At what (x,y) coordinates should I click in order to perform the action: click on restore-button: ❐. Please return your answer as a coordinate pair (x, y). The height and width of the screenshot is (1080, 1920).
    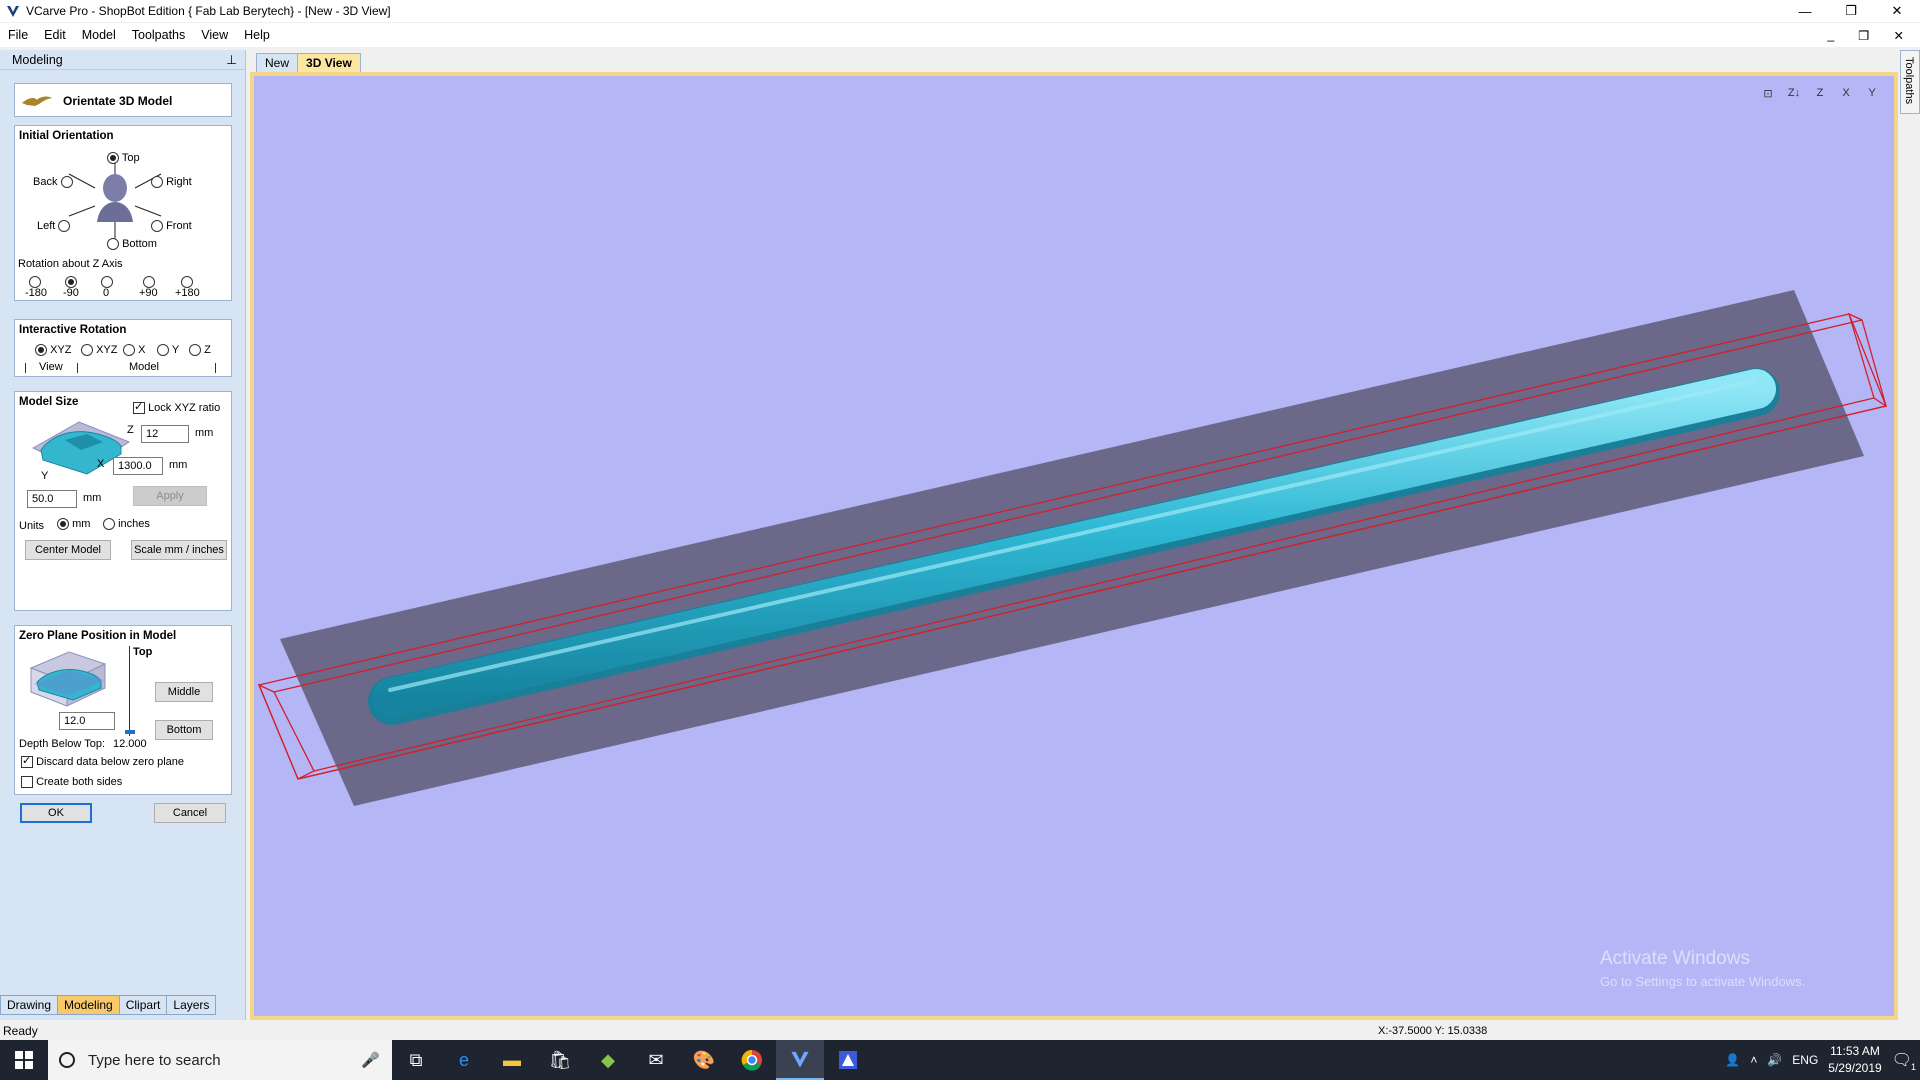
    Looking at the image, I should click on (1851, 11).